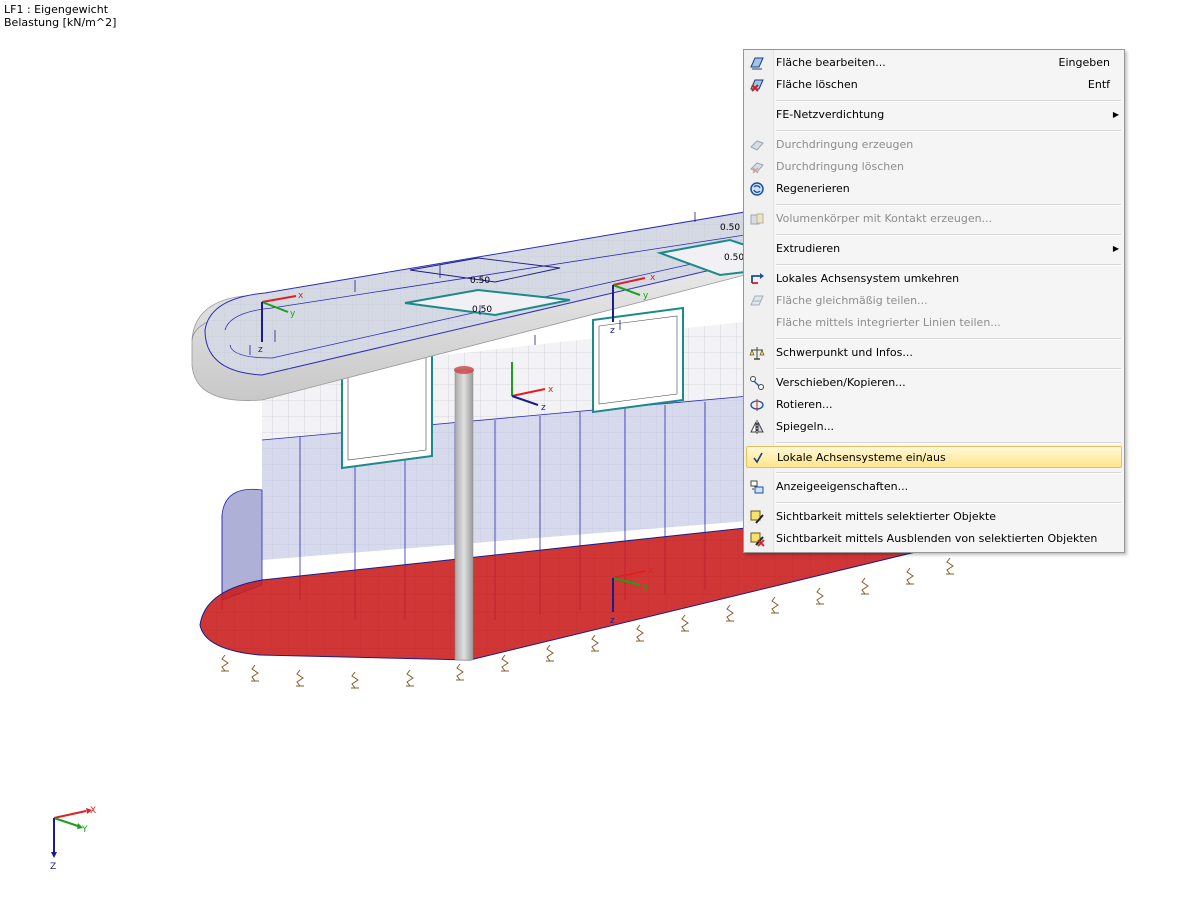  Describe the element at coordinates (757, 539) in the screenshot. I see `visibility-hide-icon` at that location.